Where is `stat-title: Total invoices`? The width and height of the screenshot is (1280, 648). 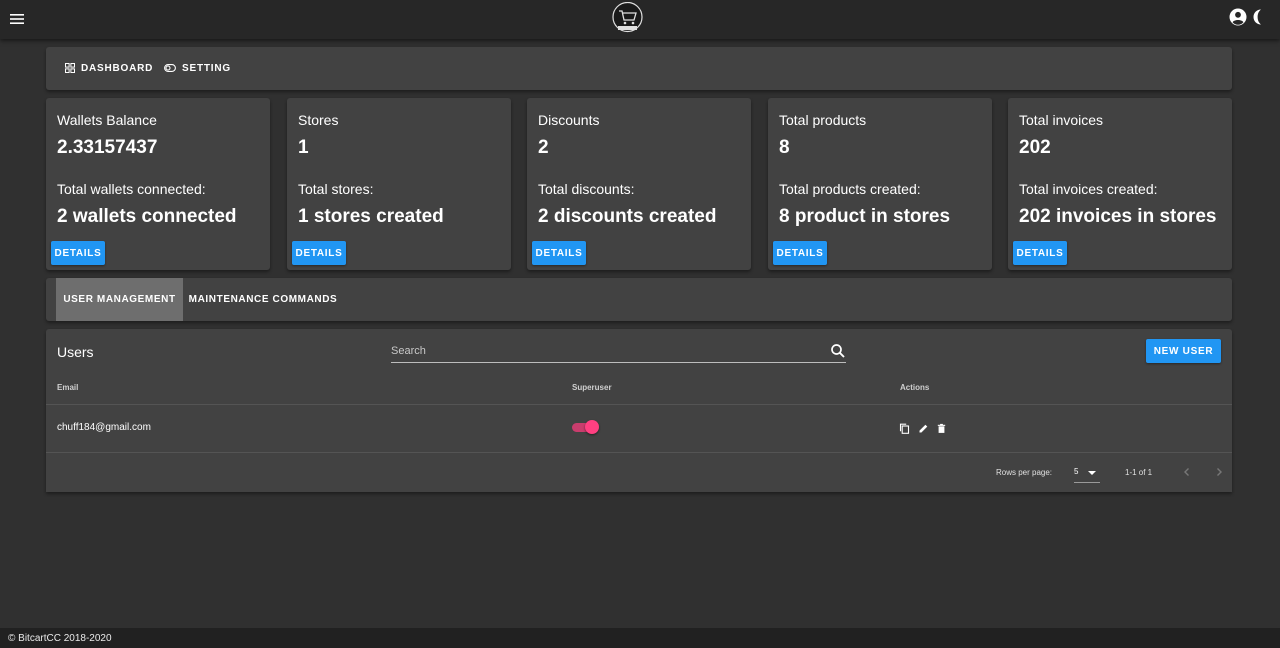
stat-title: Total invoices is located at coordinates (1061, 120).